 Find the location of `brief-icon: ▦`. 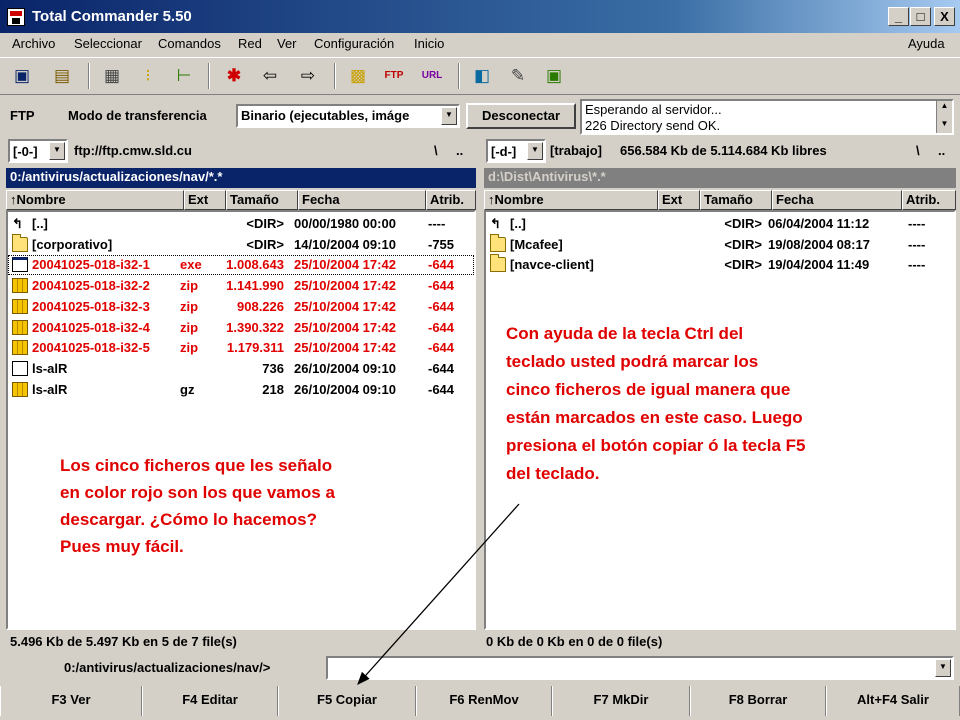

brief-icon: ▦ is located at coordinates (112, 76).